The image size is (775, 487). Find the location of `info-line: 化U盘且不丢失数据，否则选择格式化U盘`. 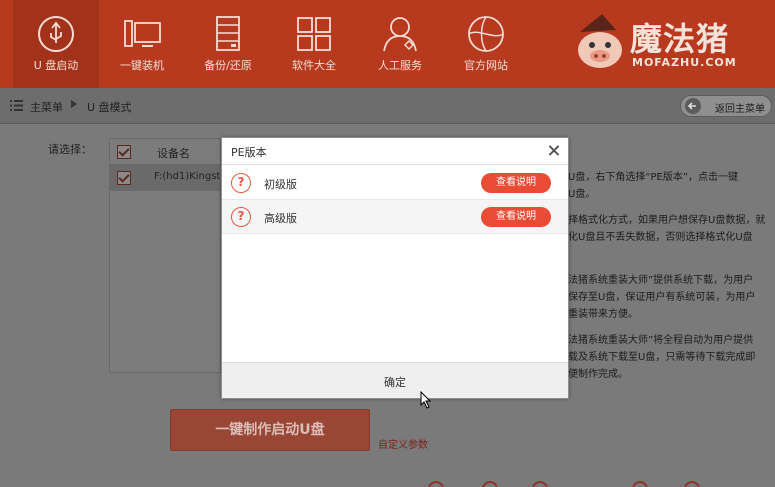

info-line: 化U盘且不丢失数据，否则选择格式化U盘 is located at coordinates (660, 237).